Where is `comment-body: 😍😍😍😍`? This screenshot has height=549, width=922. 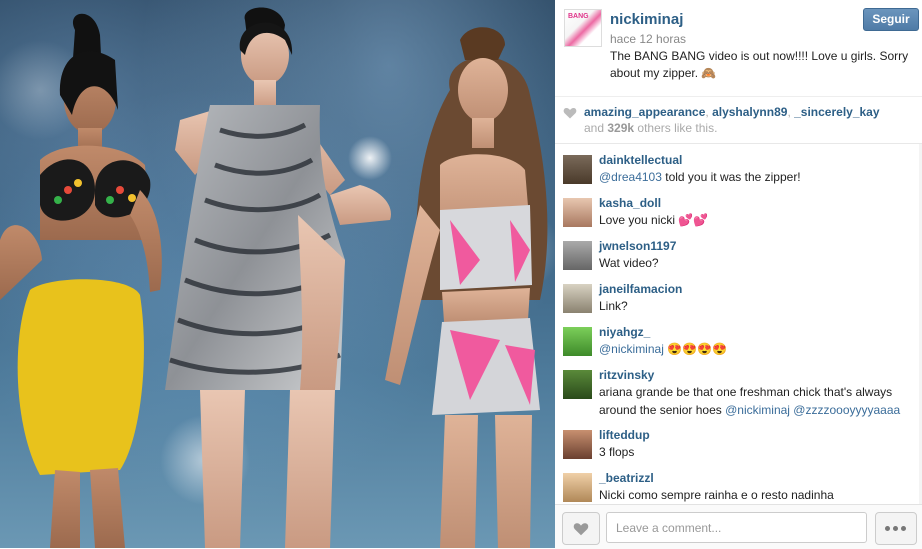 comment-body: 😍😍😍😍 is located at coordinates (695, 349).